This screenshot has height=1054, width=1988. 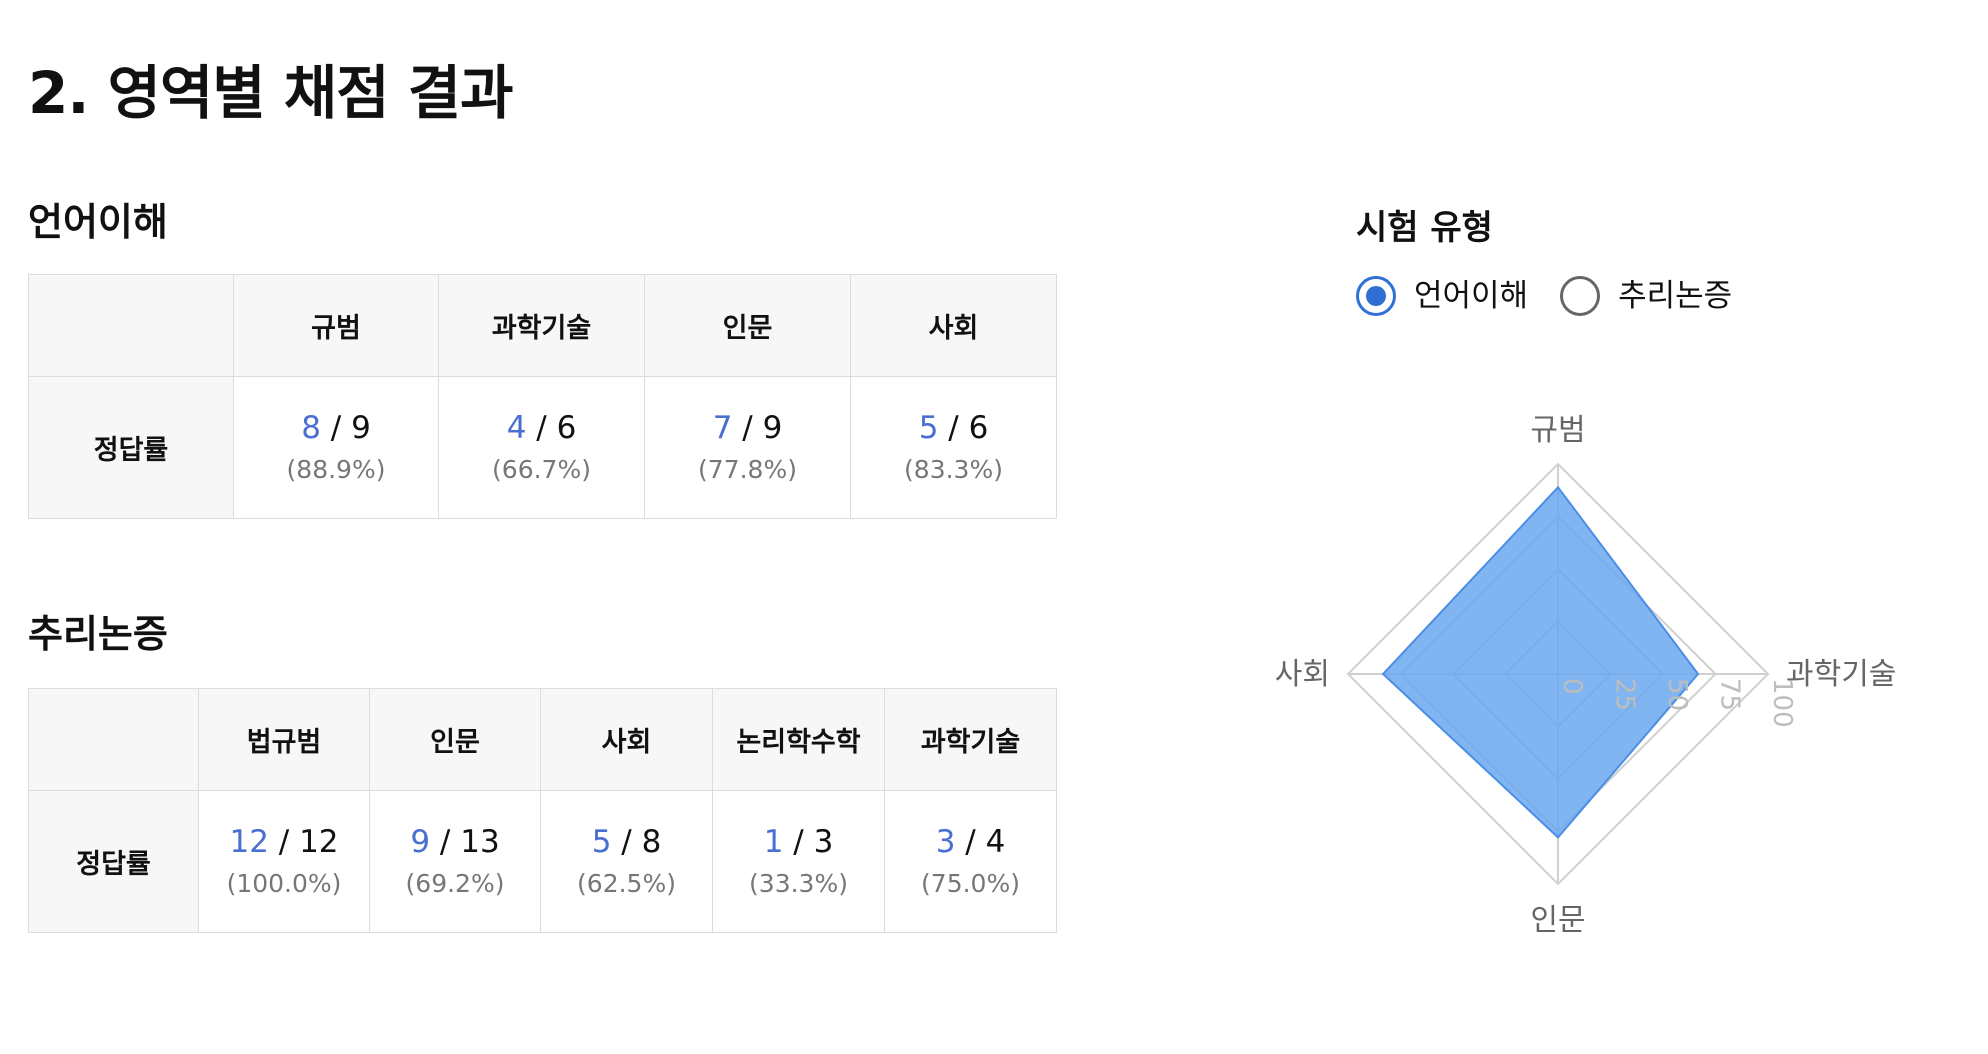 What do you see at coordinates (1580, 296) in the screenshot?
I see `radio-unchecked-icon` at bounding box center [1580, 296].